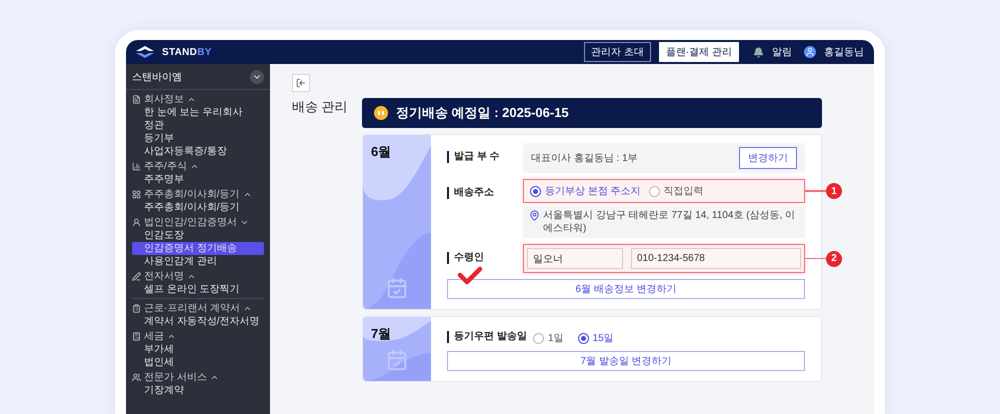  What do you see at coordinates (198, 289) in the screenshot?
I see `menu-item: 셀프 온라인 도장찍기` at bounding box center [198, 289].